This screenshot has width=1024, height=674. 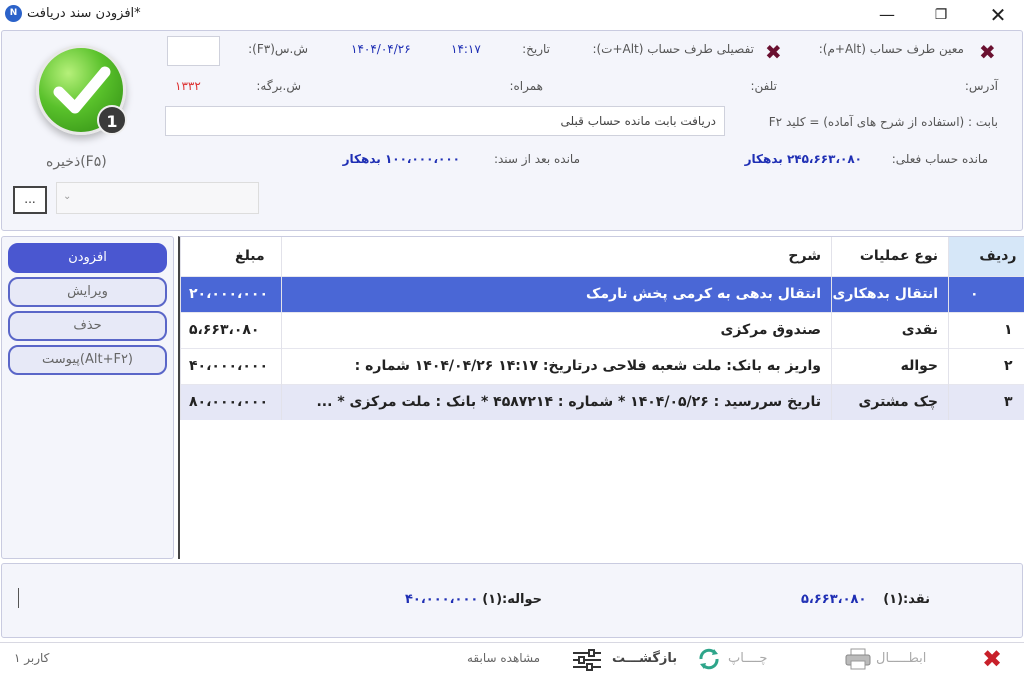 I want to click on sheet-number-label: ش.برگه:, so click(x=278, y=86).